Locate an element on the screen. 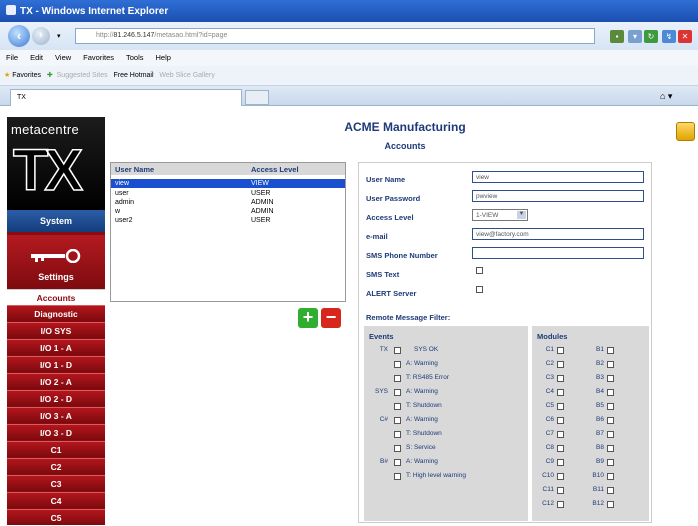 Image resolution: width=698 pixels, height=526 pixels. menu-diagnostic: Diagnostic is located at coordinates (56, 313).